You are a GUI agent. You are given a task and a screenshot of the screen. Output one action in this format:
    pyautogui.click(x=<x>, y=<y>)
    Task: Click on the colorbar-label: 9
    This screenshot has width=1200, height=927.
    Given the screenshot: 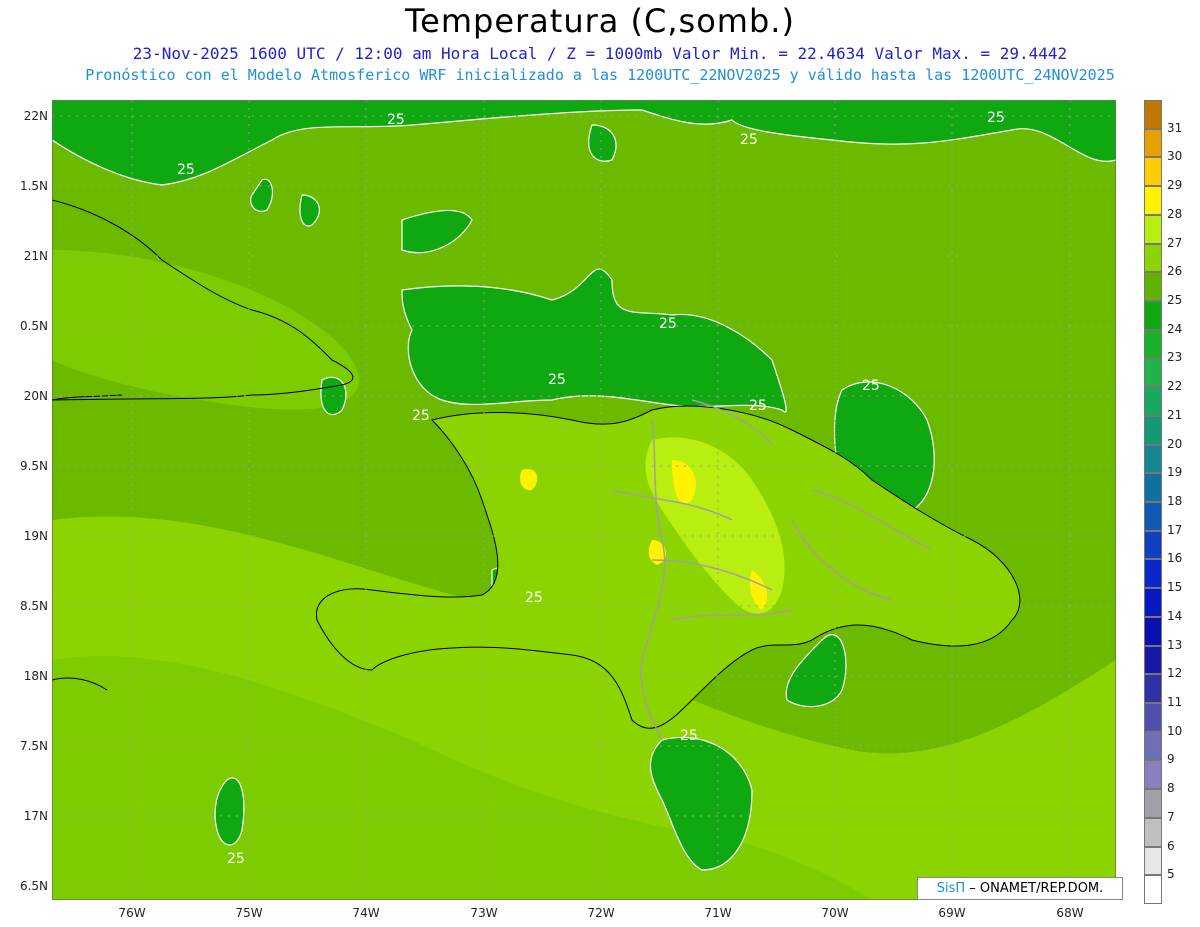 What is the action you would take?
    pyautogui.click(x=1171, y=759)
    